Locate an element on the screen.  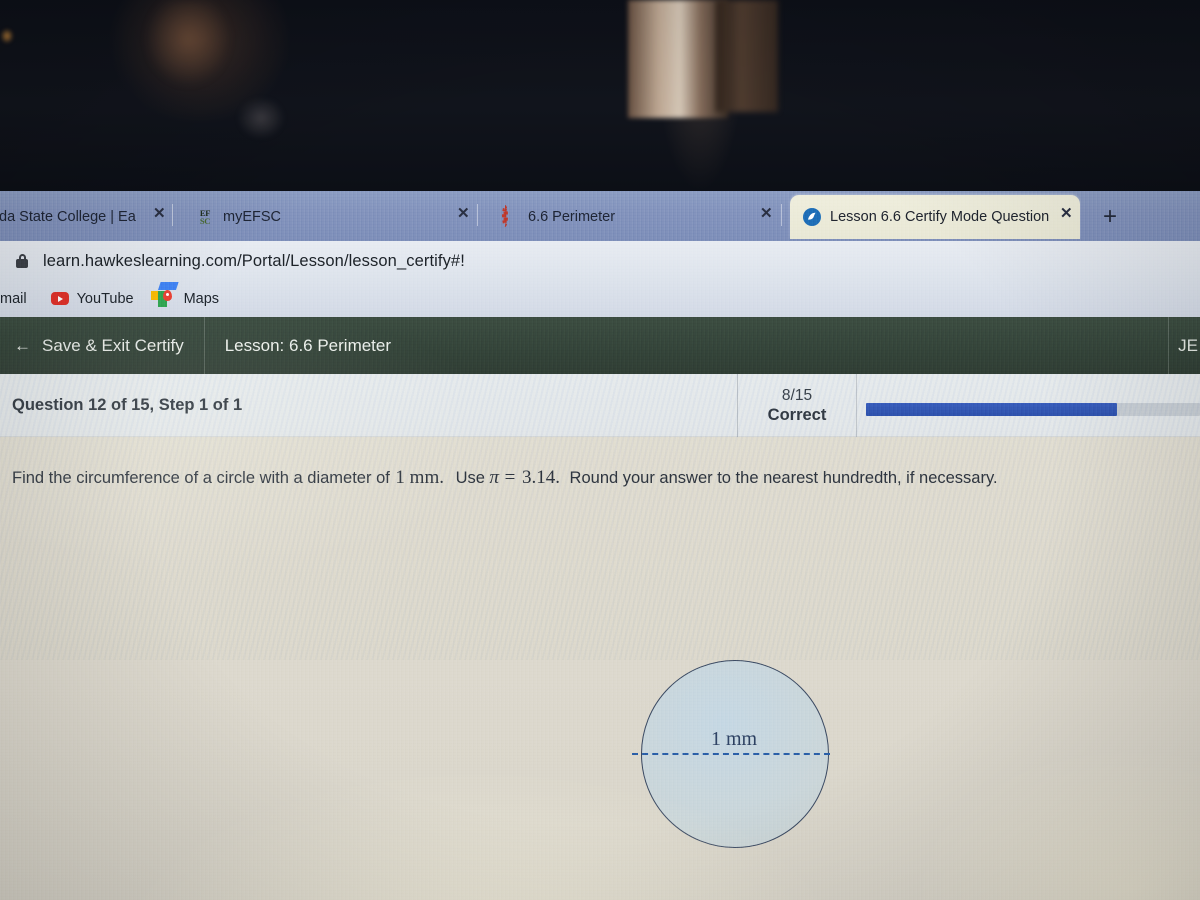
reflection-doorframe-secondary is located at coordinates (747, 56).